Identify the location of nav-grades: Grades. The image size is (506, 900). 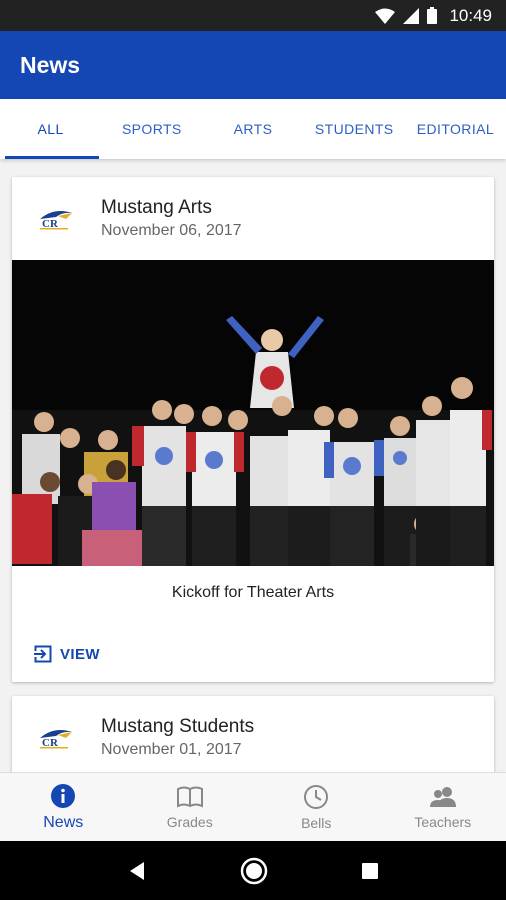
(190, 807).